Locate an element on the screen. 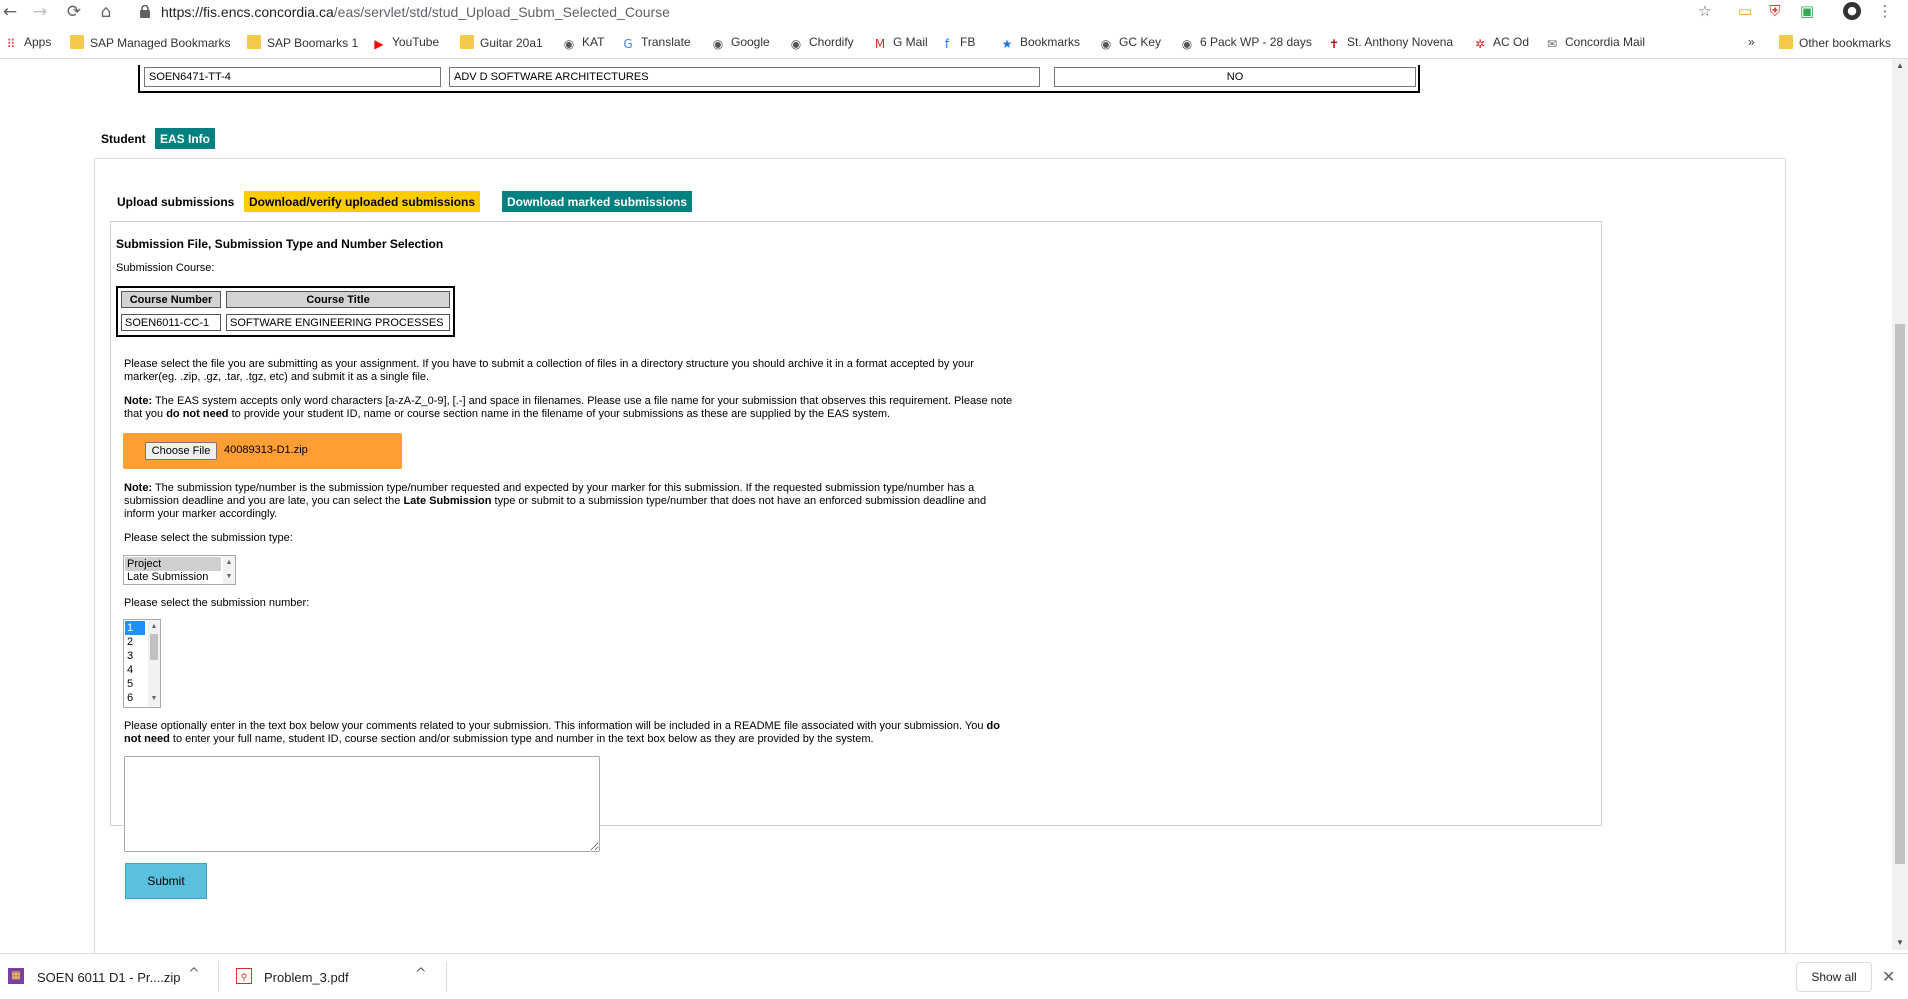 The image size is (1908, 999). apps-grid-icon: ⠿ is located at coordinates (11, 44).